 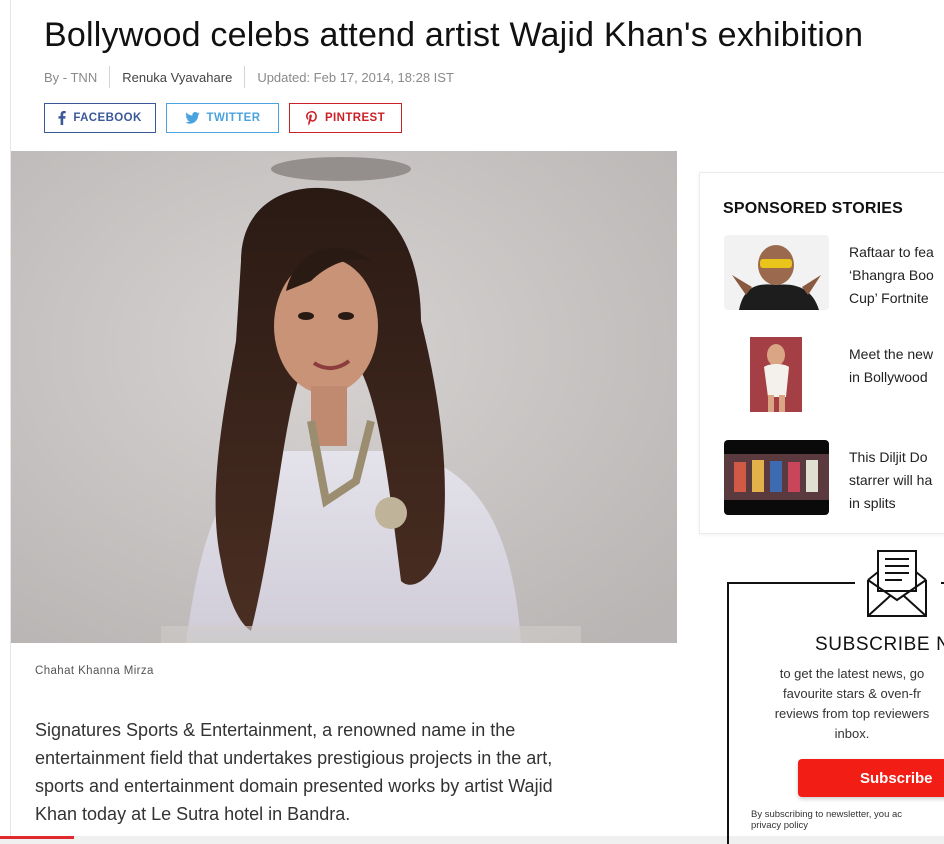 What do you see at coordinates (897, 586) in the screenshot?
I see `envelope-icon` at bounding box center [897, 586].